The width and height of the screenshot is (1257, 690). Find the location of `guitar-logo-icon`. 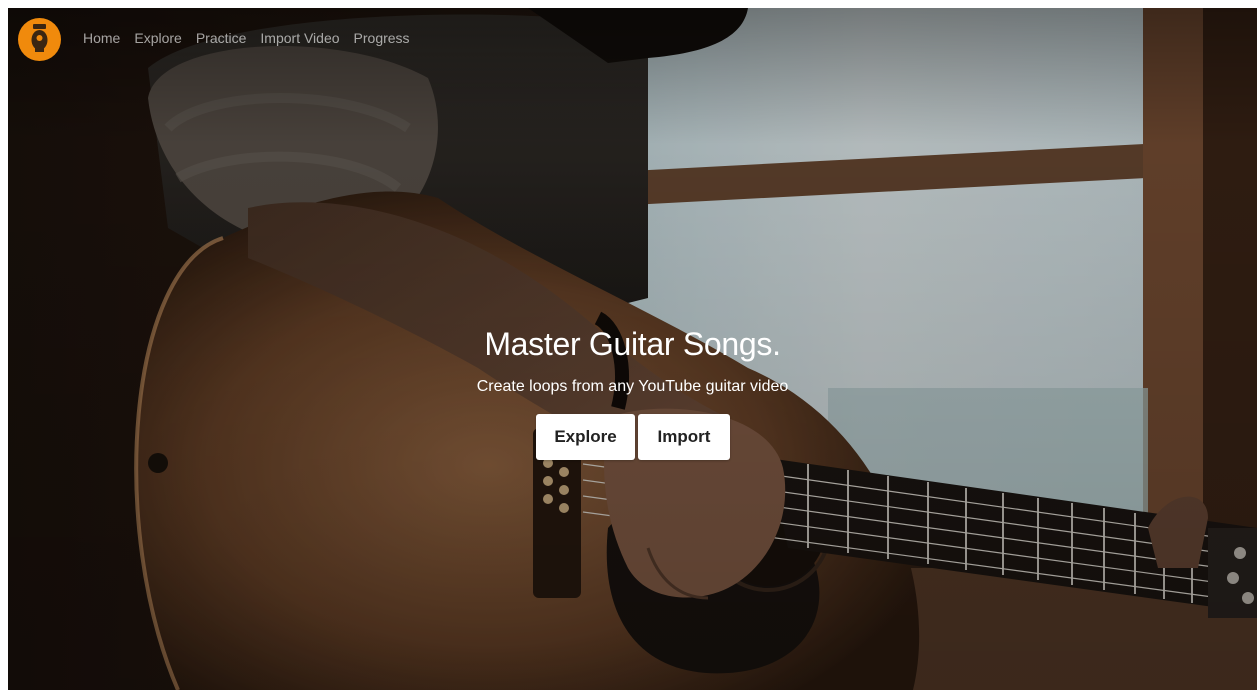

guitar-logo-icon is located at coordinates (39, 39).